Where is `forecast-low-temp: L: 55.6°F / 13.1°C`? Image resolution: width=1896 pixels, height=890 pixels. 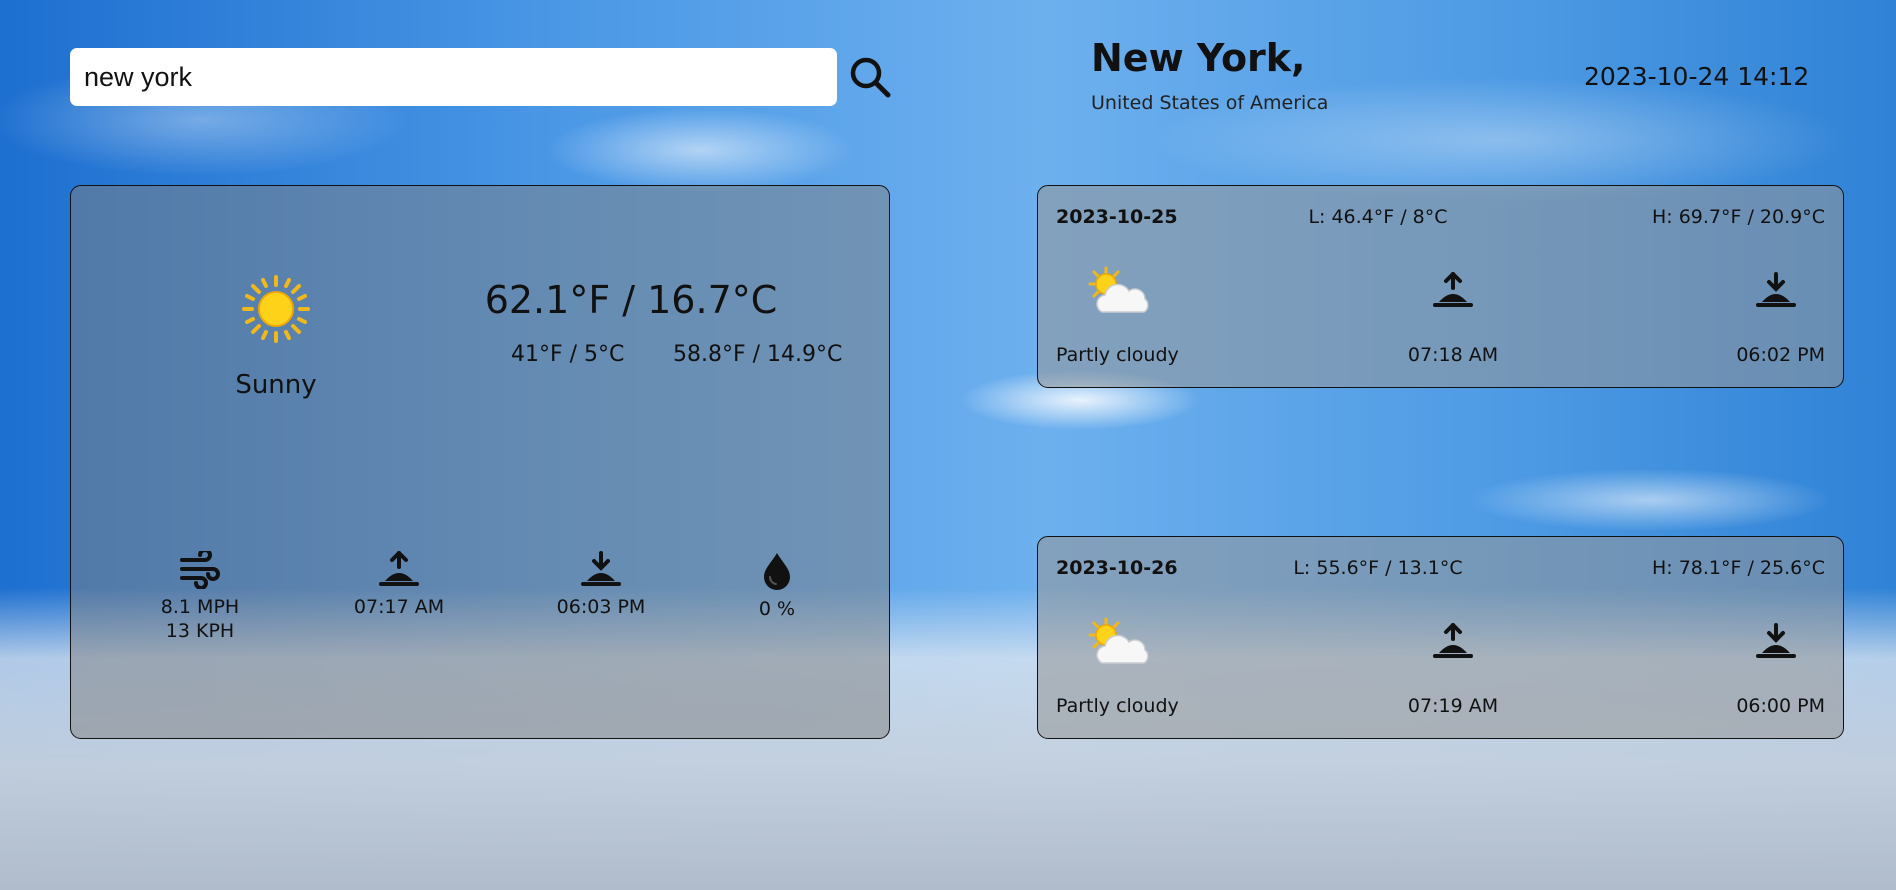
forecast-low-temp: L: 55.6°F / 13.1°C is located at coordinates (1378, 568).